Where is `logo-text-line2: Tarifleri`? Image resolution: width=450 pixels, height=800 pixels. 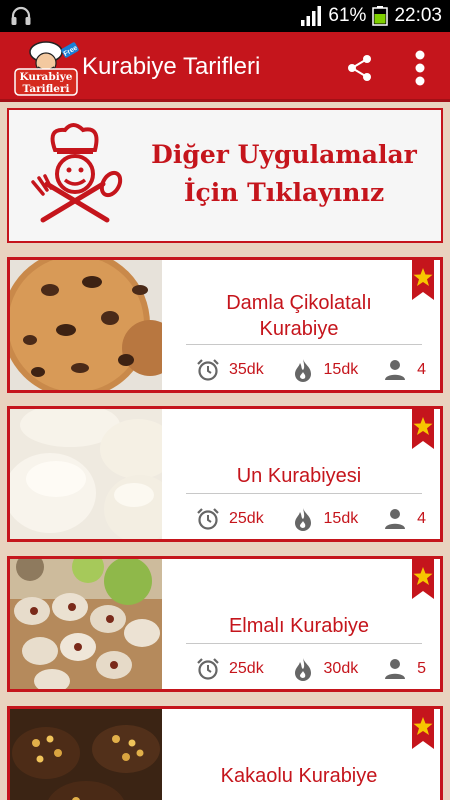
logo-text-line2: Tarifleri is located at coordinates (46, 89).